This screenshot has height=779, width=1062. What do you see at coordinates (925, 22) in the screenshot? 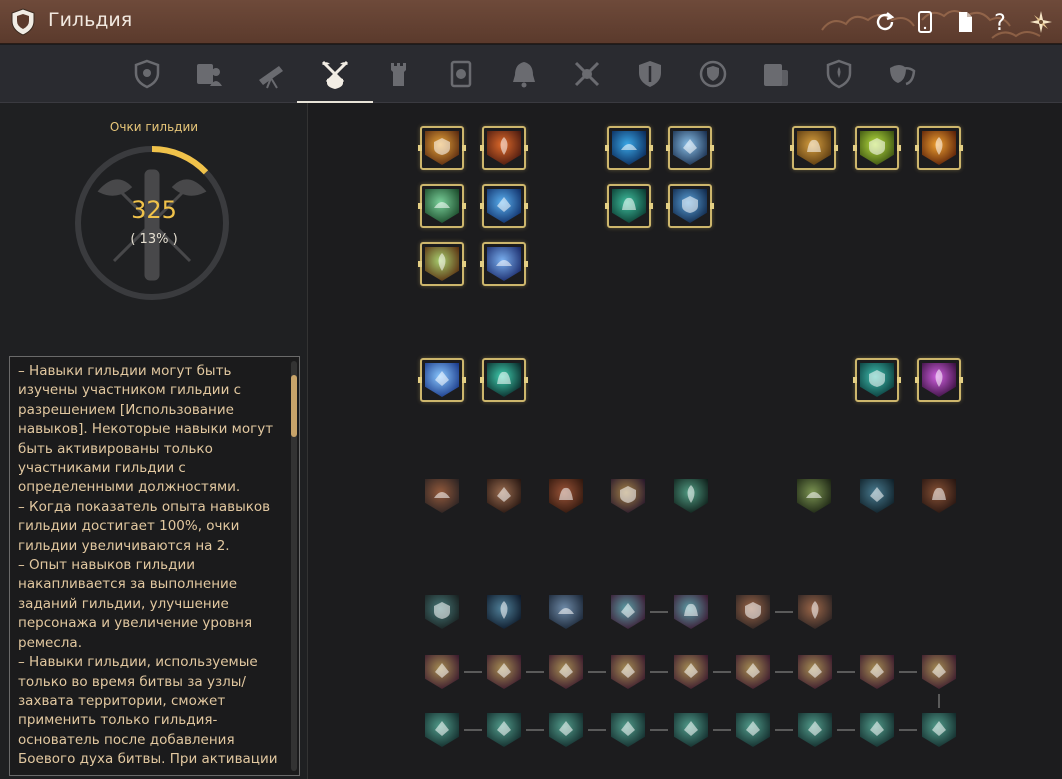
I see `phone-icon` at bounding box center [925, 22].